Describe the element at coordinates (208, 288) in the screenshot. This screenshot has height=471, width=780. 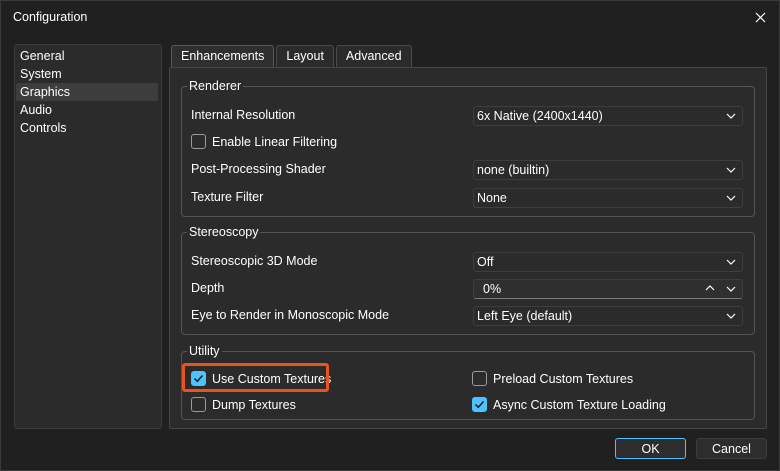
I see `depth-label: Depth` at that location.